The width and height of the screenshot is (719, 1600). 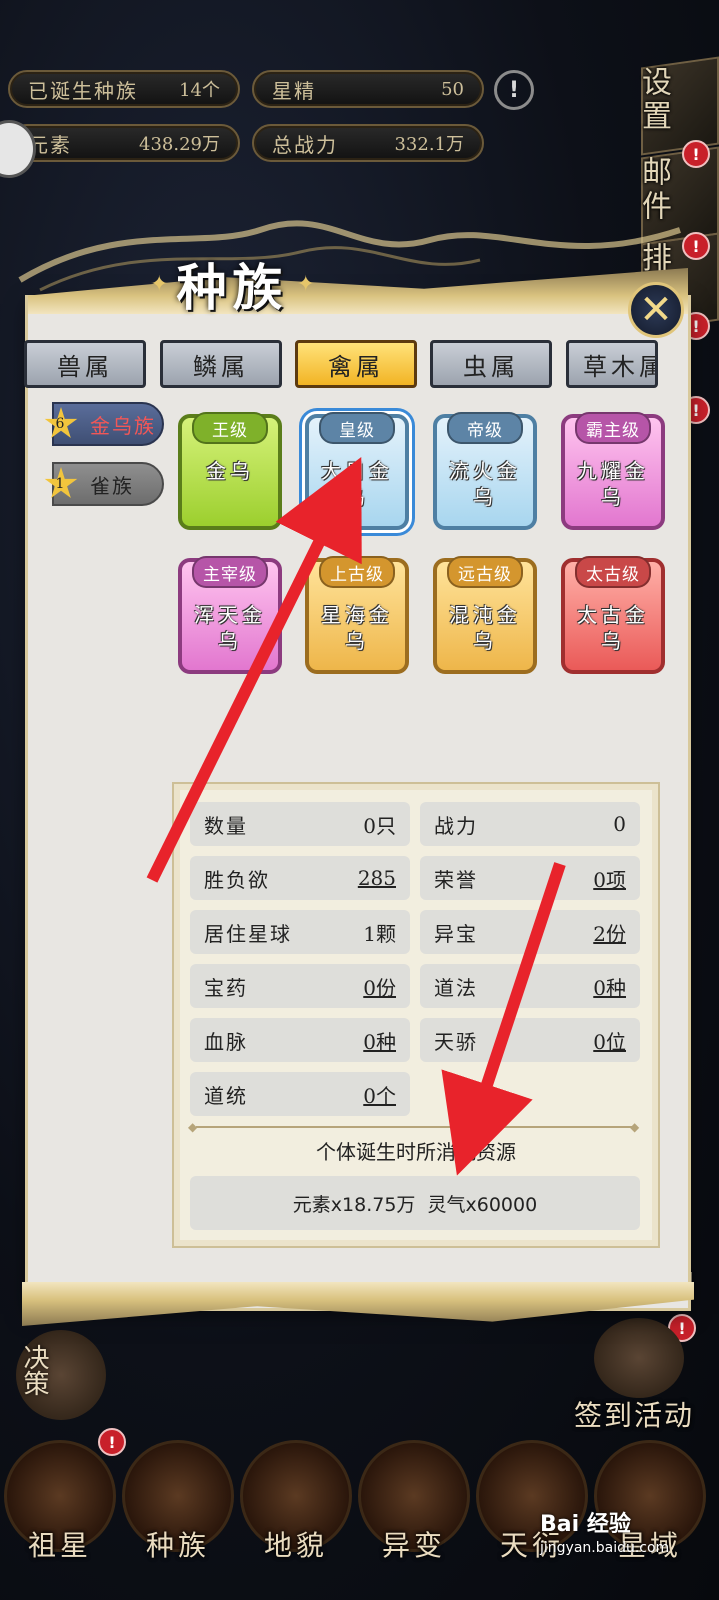 What do you see at coordinates (123, 425) in the screenshot?
I see `subgroup-label: 金乌族` at bounding box center [123, 425].